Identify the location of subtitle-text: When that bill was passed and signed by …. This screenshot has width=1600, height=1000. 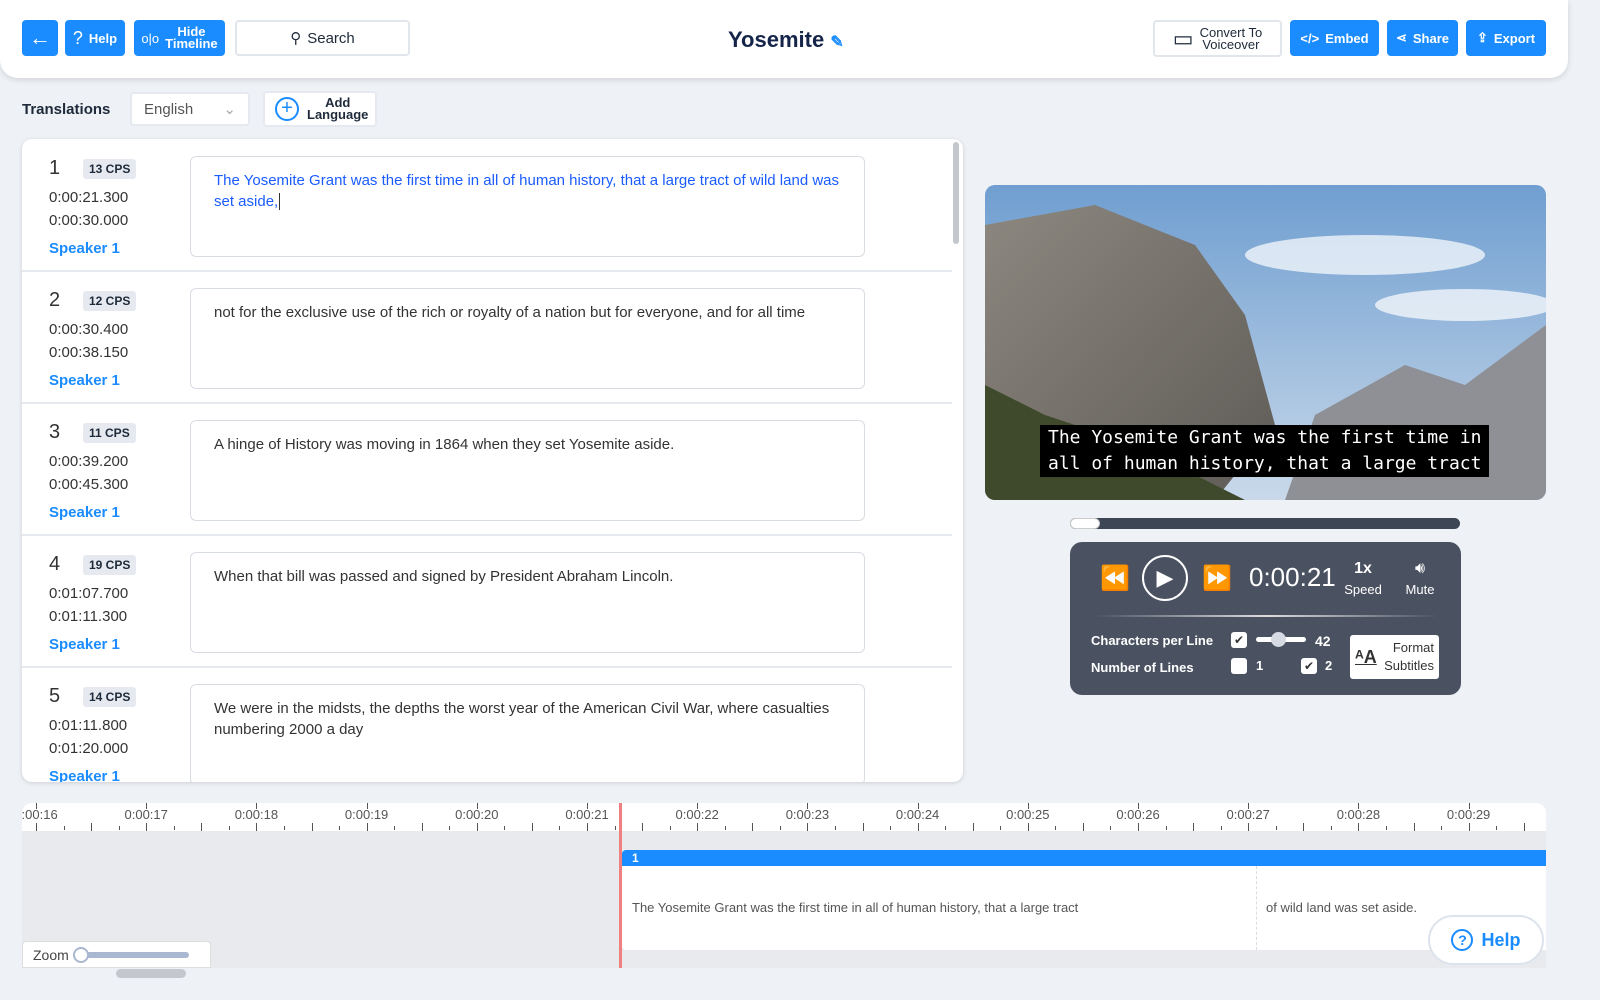
(444, 576).